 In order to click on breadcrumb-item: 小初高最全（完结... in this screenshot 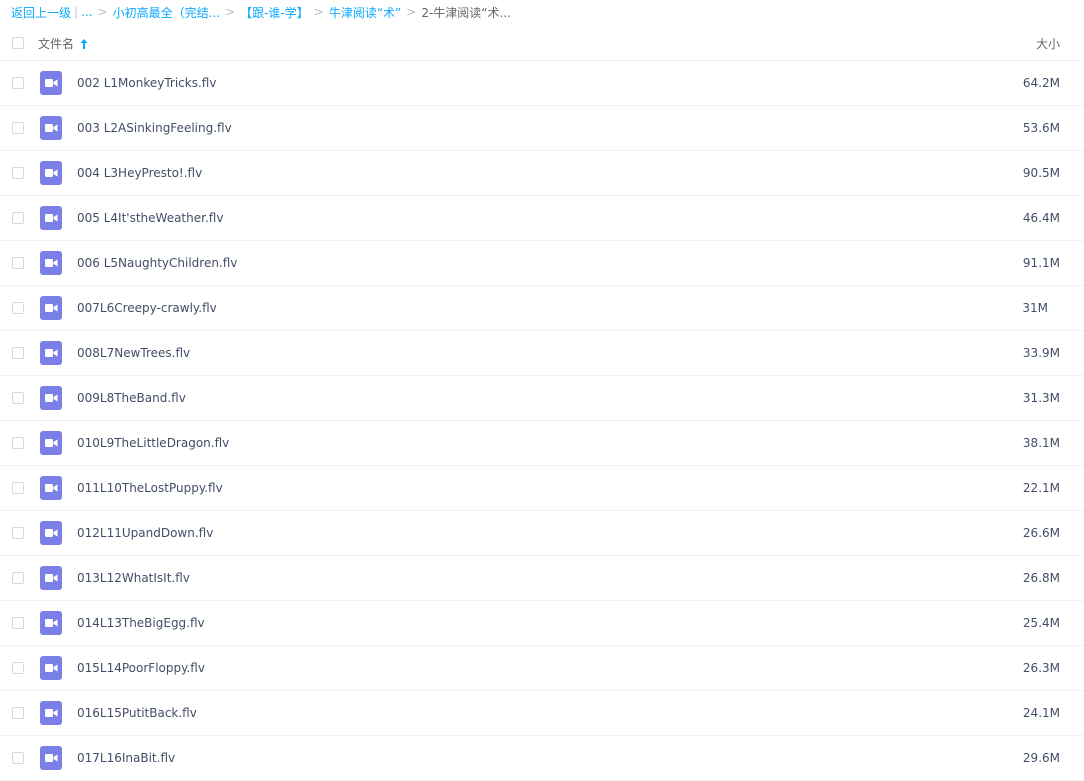, I will do `click(166, 12)`.